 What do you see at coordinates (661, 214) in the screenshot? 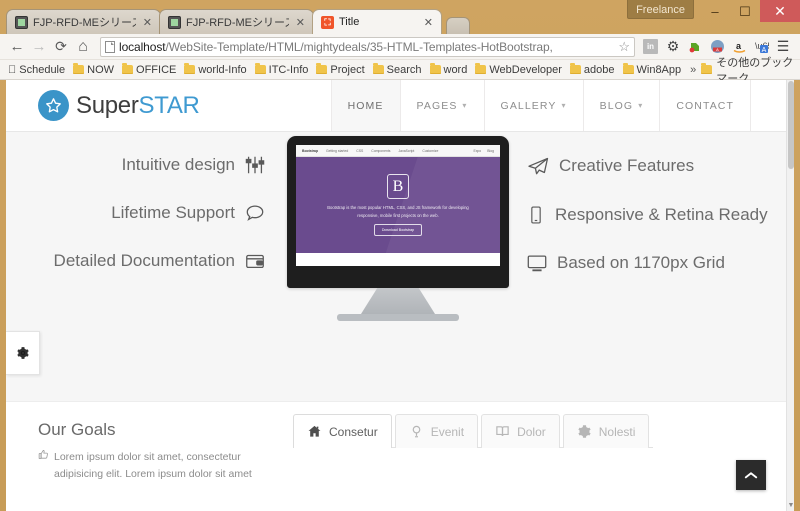
I see `feature-label: Responsive & Retina Ready` at bounding box center [661, 214].